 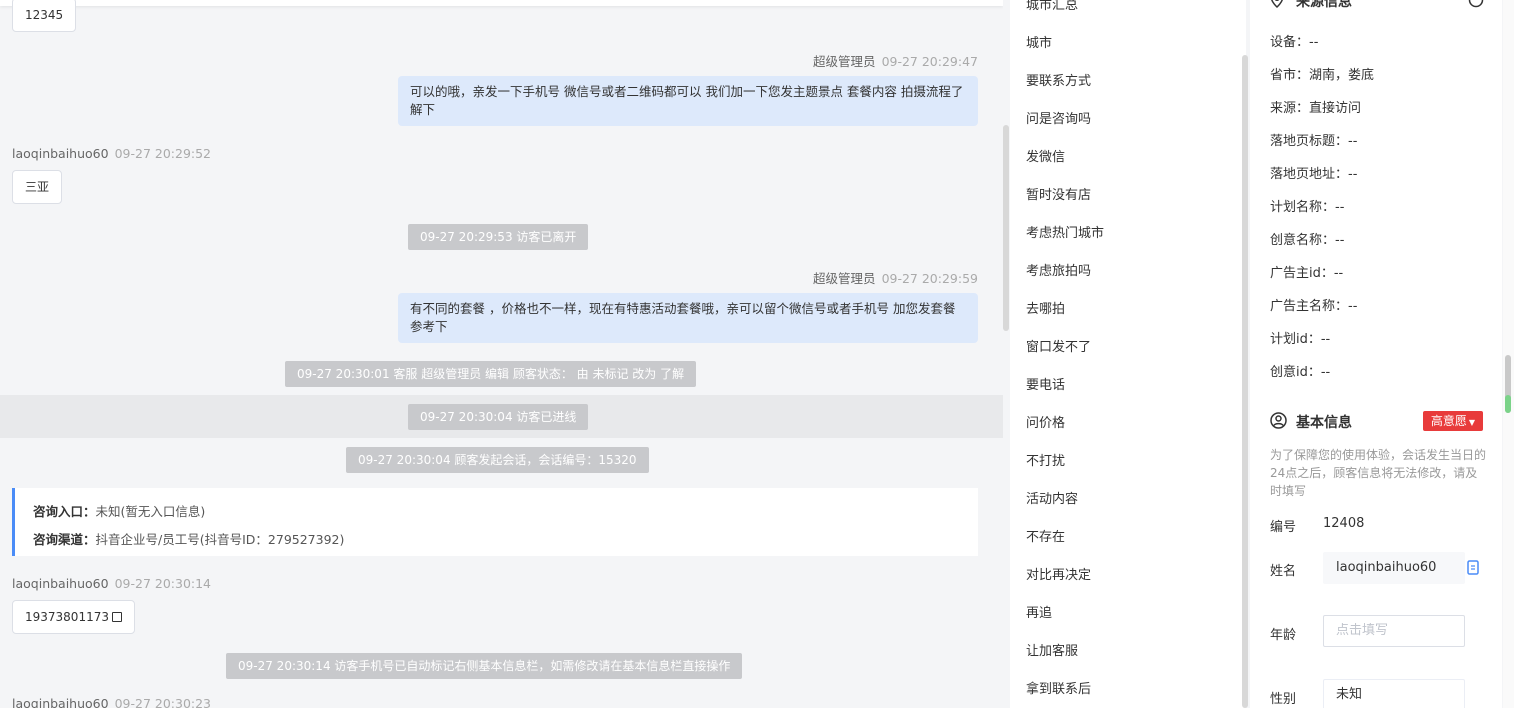 What do you see at coordinates (1344, 523) in the screenshot?
I see `id-value: 12408` at bounding box center [1344, 523].